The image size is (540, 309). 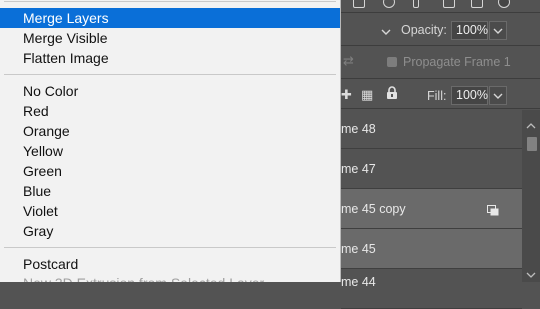 I want to click on smart-object-icon, so click(x=493, y=209).